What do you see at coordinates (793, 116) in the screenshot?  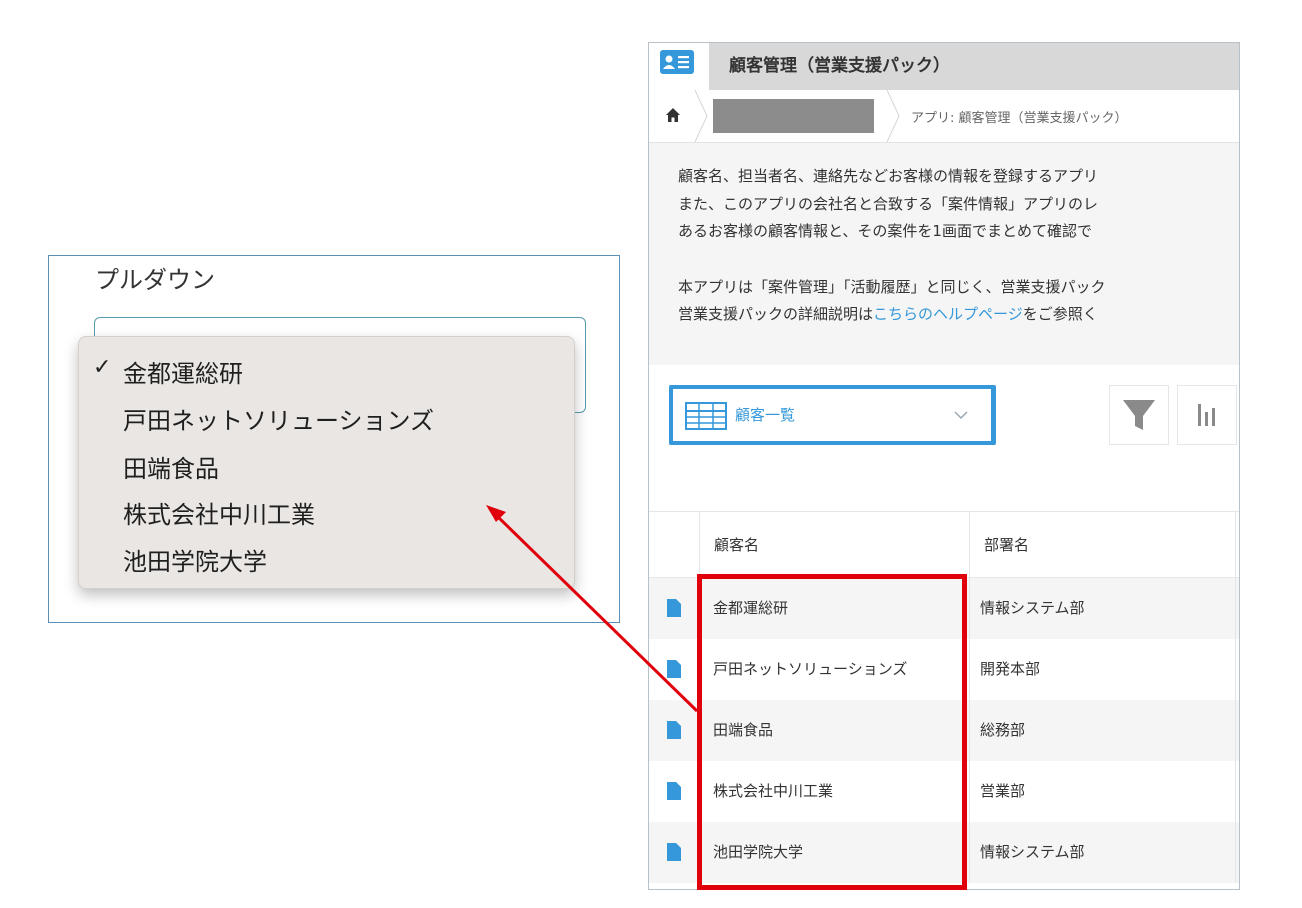 I see `breadcrumb-space-masked` at bounding box center [793, 116].